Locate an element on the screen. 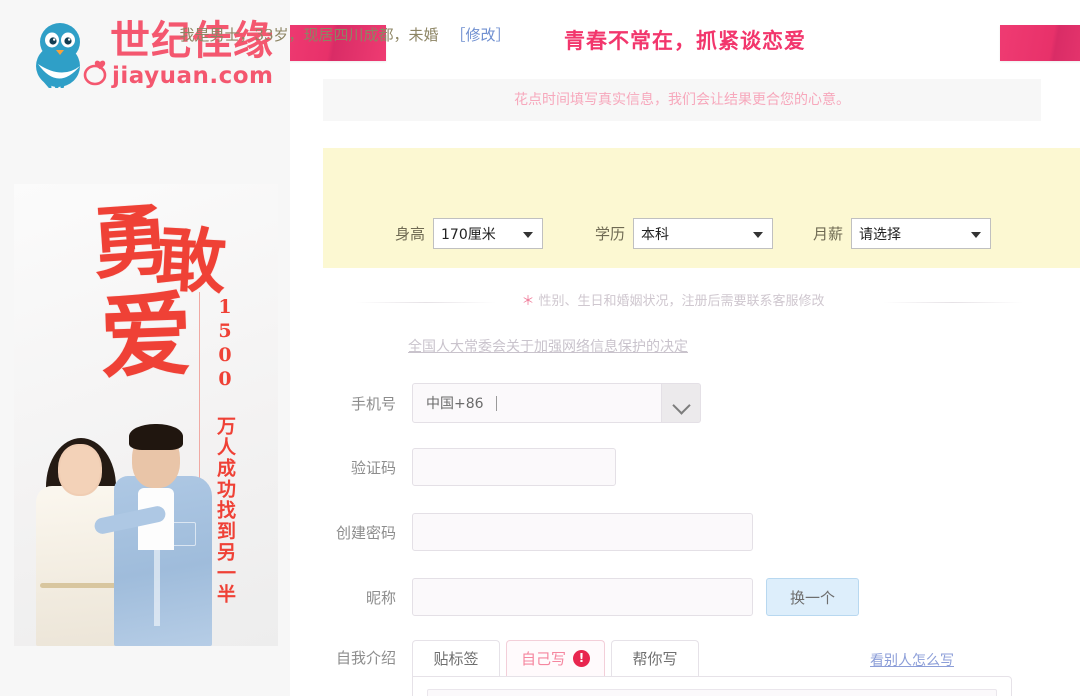 The image size is (1080, 696). couple-photo is located at coordinates (127, 526).